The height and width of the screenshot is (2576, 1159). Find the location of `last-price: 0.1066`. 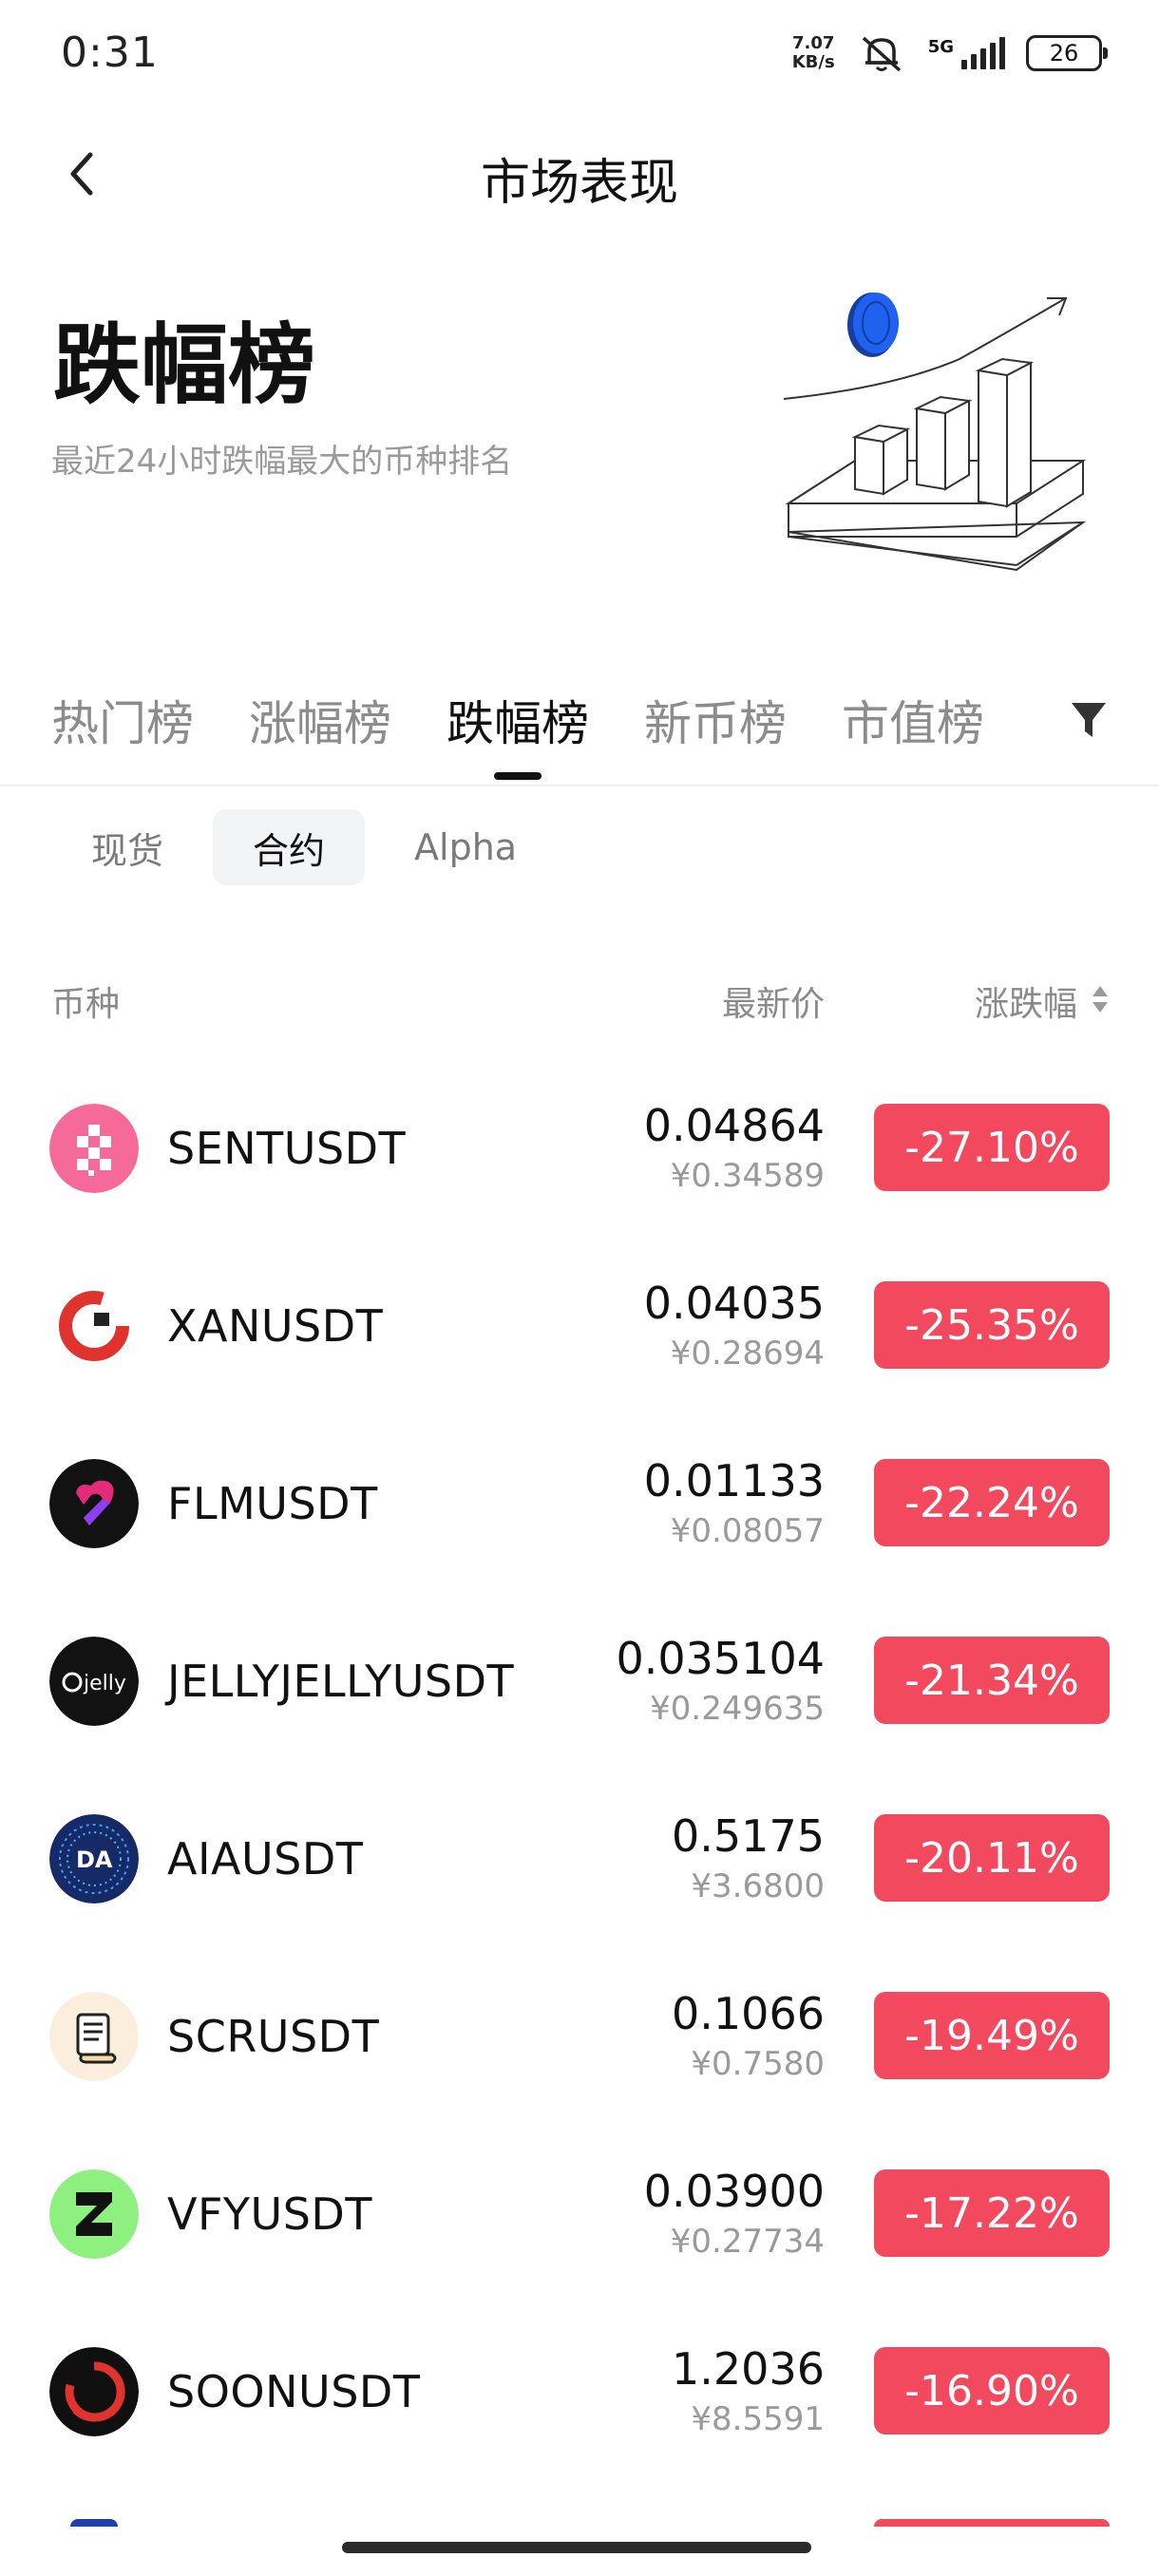

last-price: 0.1066 is located at coordinates (748, 2014).